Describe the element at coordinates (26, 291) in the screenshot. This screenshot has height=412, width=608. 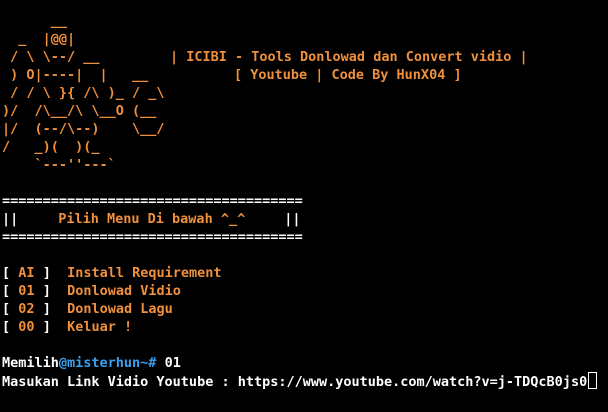
I see `menu-item-key: 01` at that location.